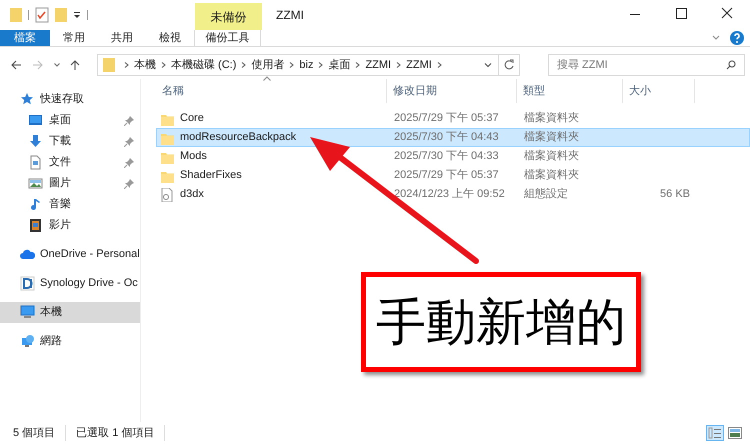  What do you see at coordinates (203, 65) in the screenshot?
I see `breadcrumb-item: 本機磁碟 (C:)` at bounding box center [203, 65].